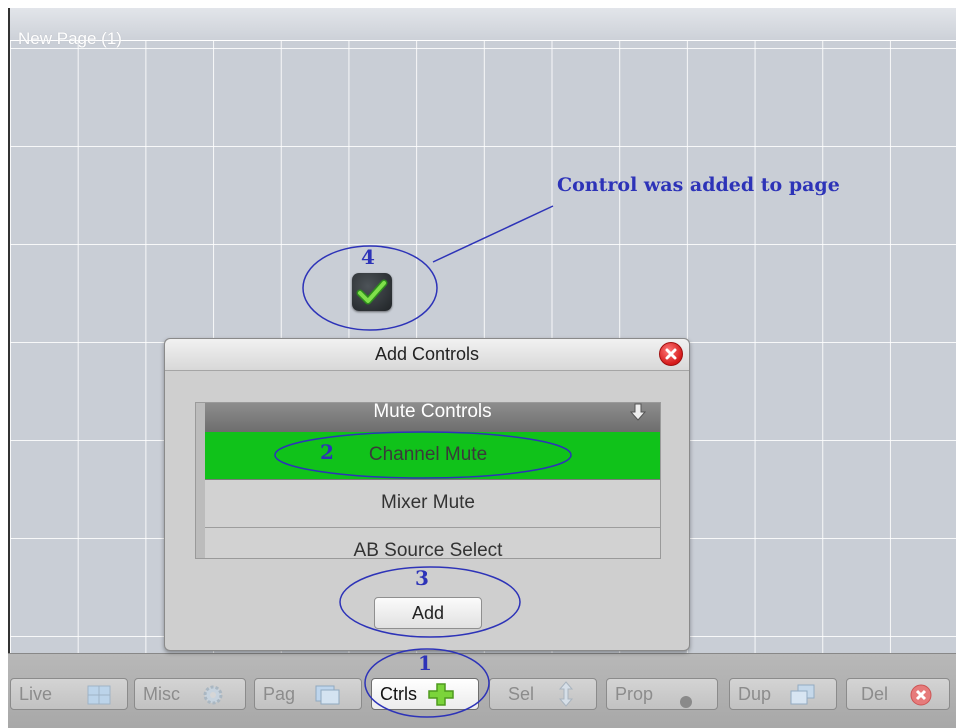 Image resolution: width=956 pixels, height=728 pixels. Describe the element at coordinates (70, 38) in the screenshot. I see `page-title: New Page (1)` at that location.